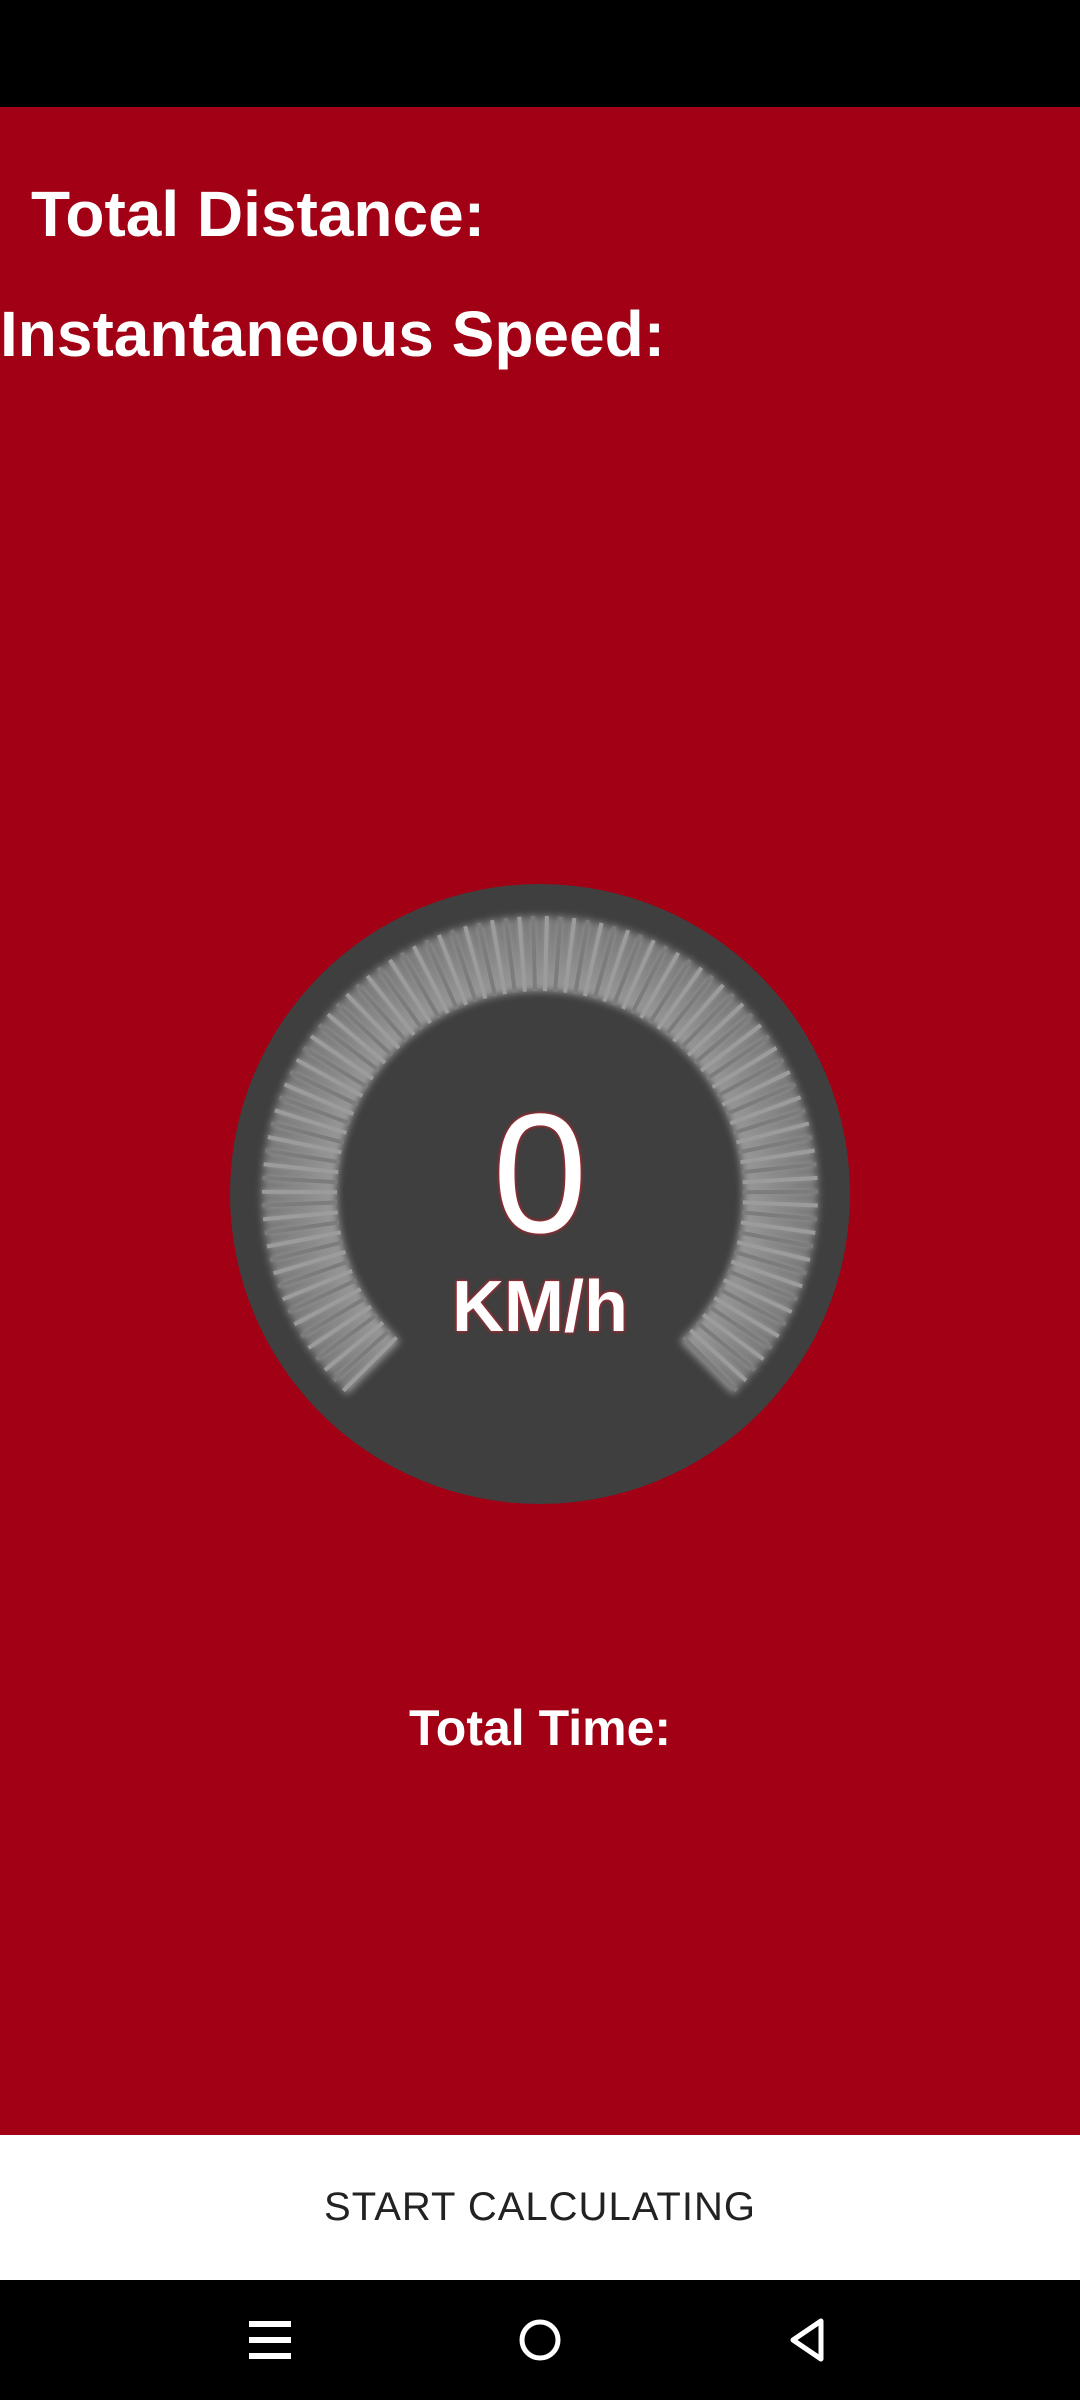 Image resolution: width=1080 pixels, height=2400 pixels. What do you see at coordinates (540, 1174) in the screenshot?
I see `speed-value: 0` at bounding box center [540, 1174].